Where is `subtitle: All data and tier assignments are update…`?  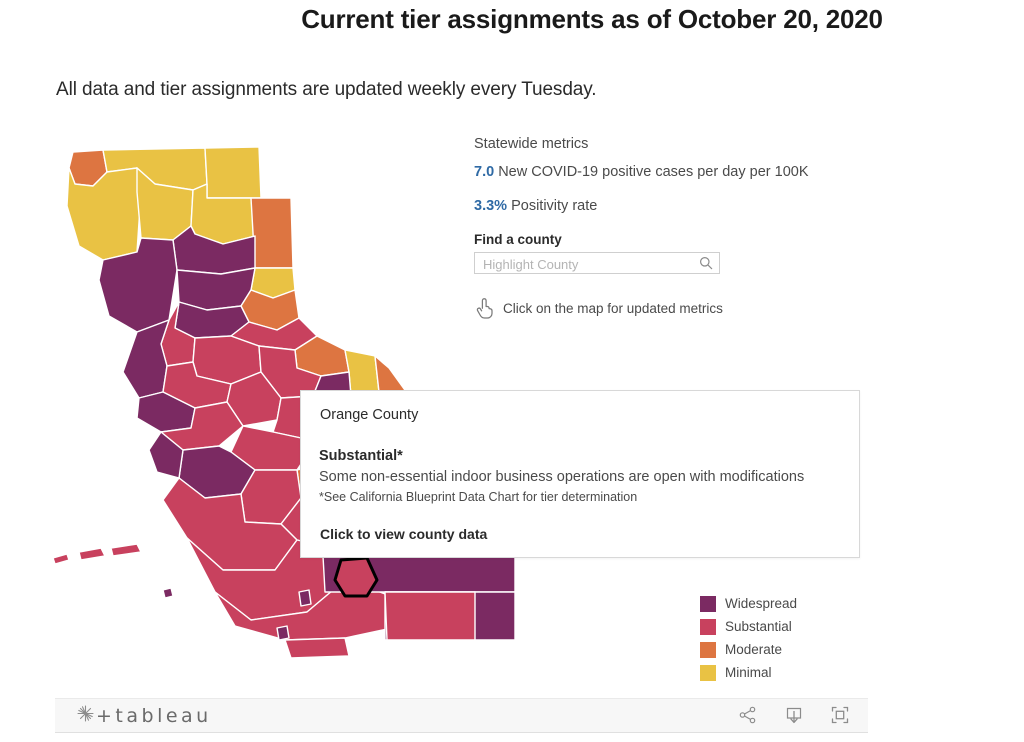
subtitle: All data and tier assignments are update… is located at coordinates (326, 89).